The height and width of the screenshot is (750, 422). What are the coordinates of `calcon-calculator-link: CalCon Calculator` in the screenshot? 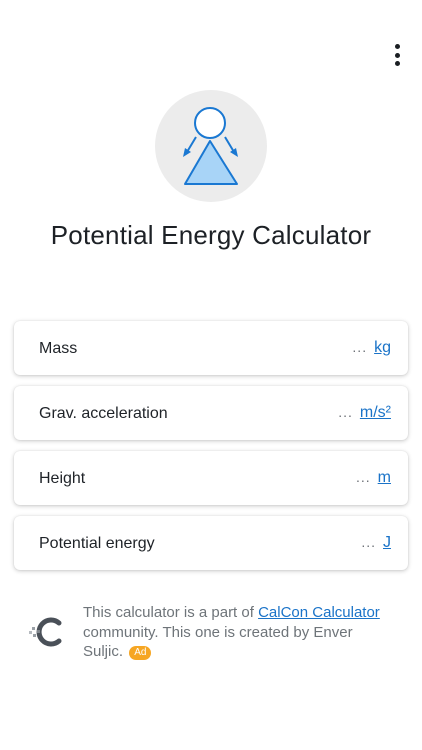 It's located at (319, 612).